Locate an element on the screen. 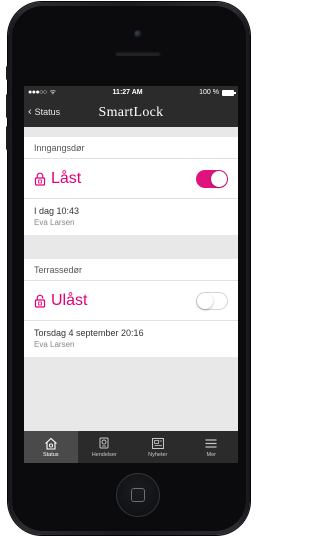 Image resolution: width=320 pixels, height=537 pixels. volume-up-button is located at coordinates (7, 106).